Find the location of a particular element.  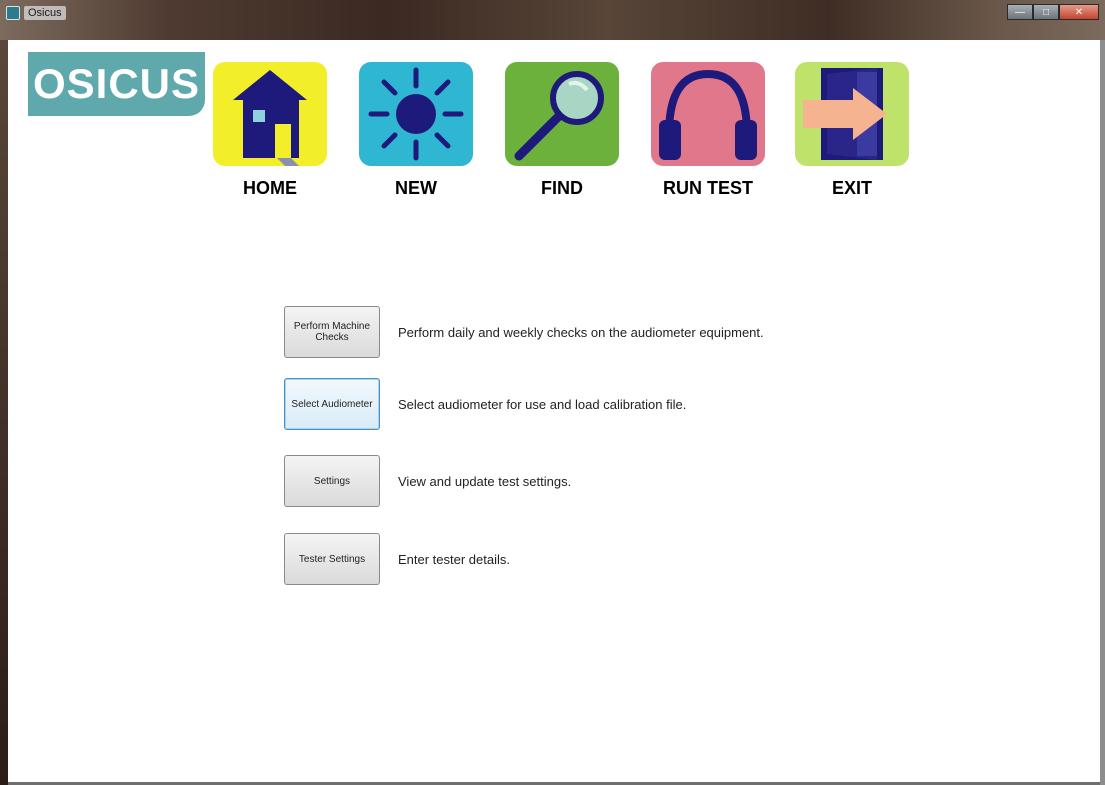

action-row-tester-settings: Tester Settings Enter tester details. is located at coordinates (397, 559).